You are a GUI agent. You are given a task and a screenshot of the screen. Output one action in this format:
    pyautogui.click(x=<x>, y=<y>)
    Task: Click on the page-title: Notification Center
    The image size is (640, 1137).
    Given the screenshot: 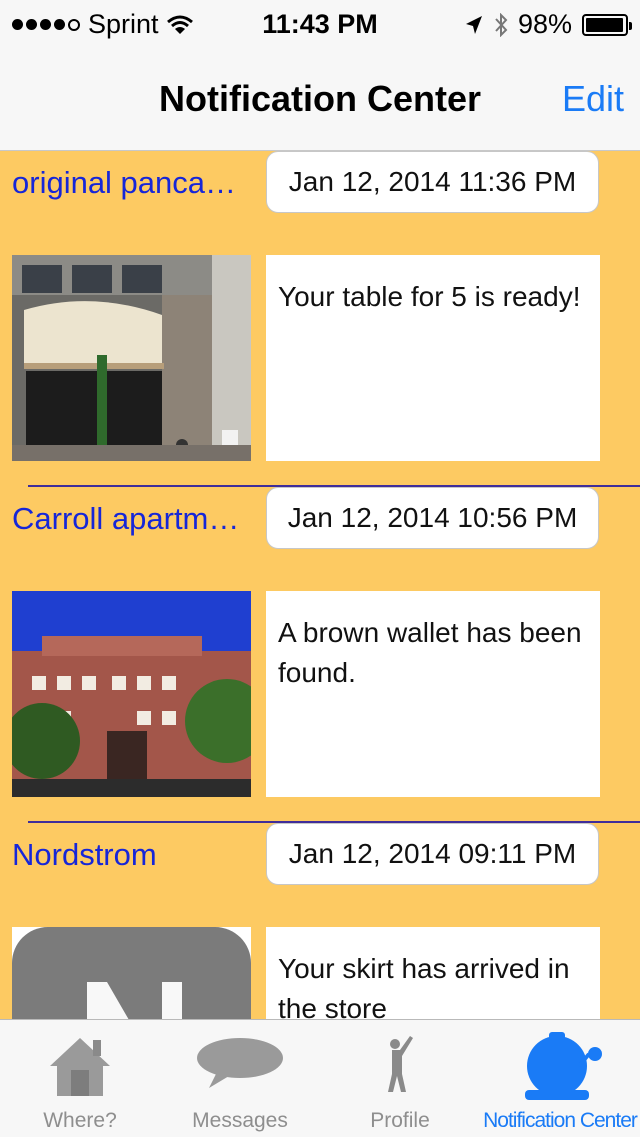 What is the action you would take?
    pyautogui.click(x=319, y=98)
    